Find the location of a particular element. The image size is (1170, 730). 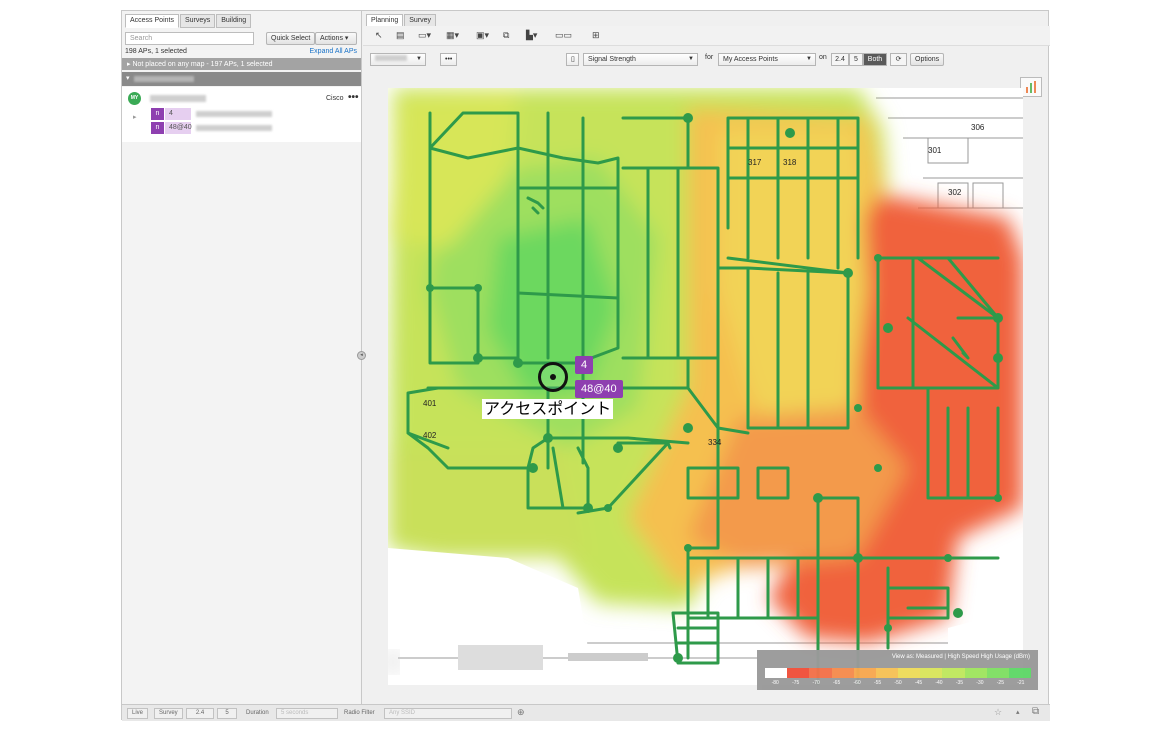

ap-list: MY Cisco ••• ▸ n 4 n 48@40 is located at coordinates (241, 114).